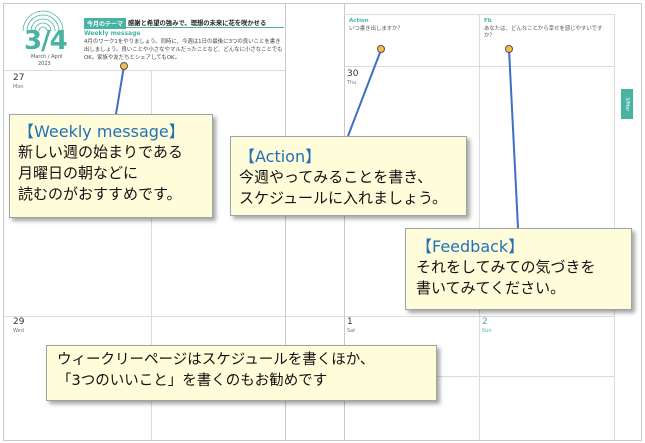 The width and height of the screenshot is (645, 443). What do you see at coordinates (470, 246) in the screenshot?
I see `callout-title: 【Feedback】` at bounding box center [470, 246].